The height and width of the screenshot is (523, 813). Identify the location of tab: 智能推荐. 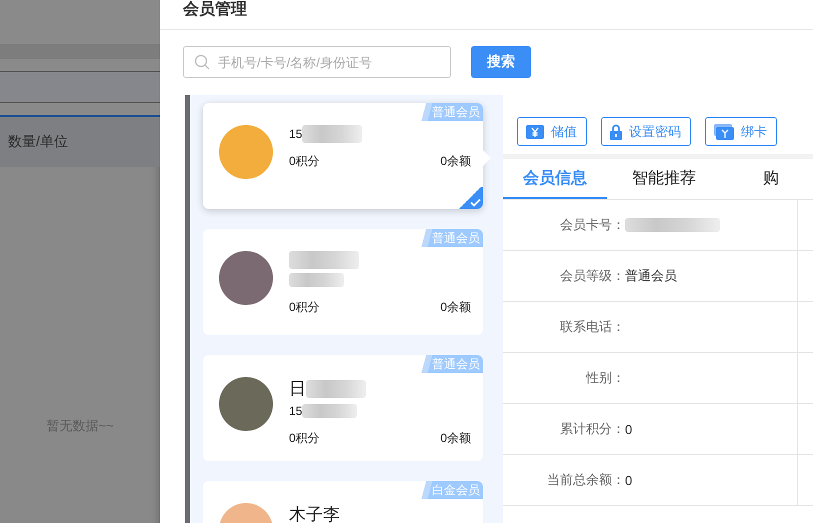
(664, 179).